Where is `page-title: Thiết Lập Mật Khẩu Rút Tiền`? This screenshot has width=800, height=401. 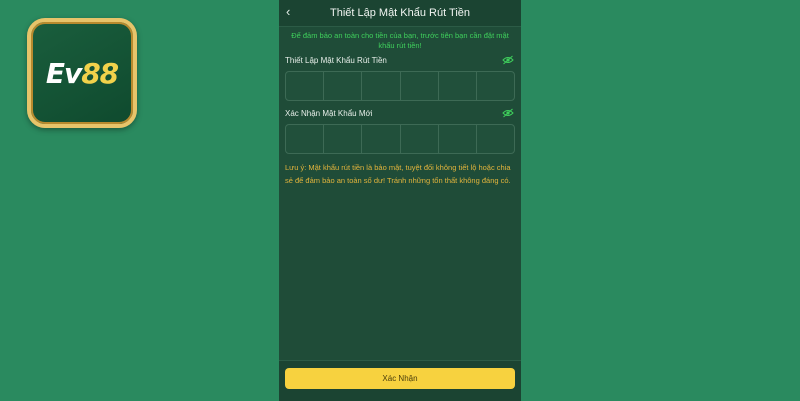
page-title: Thiết Lập Mật Khẩu Rút Tiền is located at coordinates (400, 13).